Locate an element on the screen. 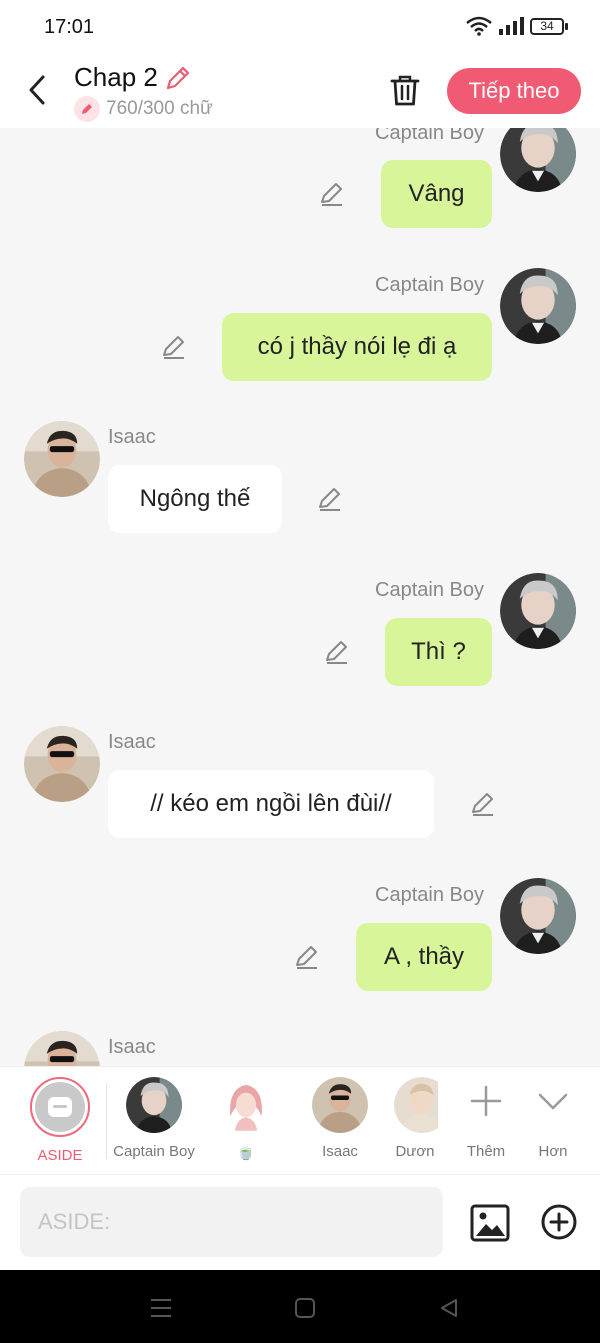  message-input is located at coordinates (231, 1222).